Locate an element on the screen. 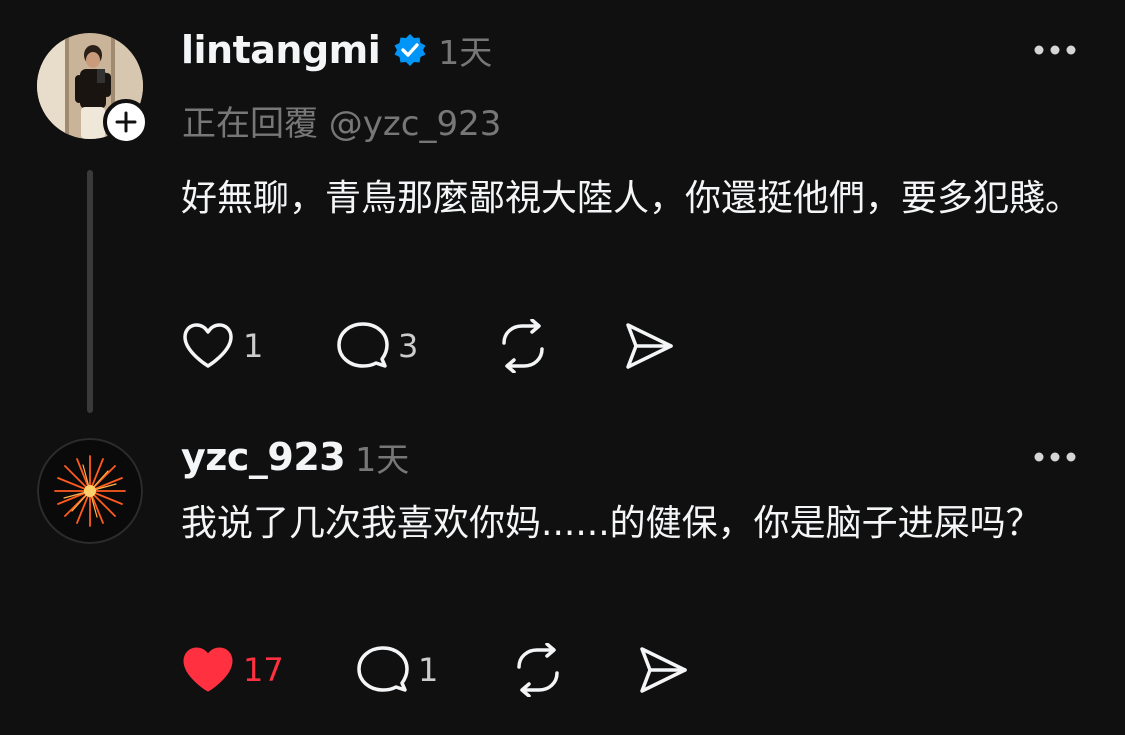  avatar is located at coordinates (90, 491).